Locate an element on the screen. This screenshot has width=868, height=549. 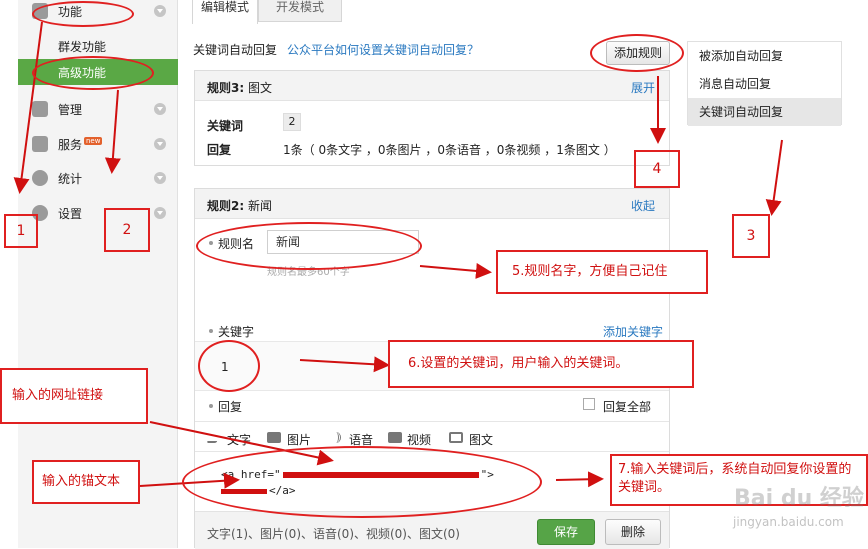
reply-all-label: 回复全部 is located at coordinates (627, 407).